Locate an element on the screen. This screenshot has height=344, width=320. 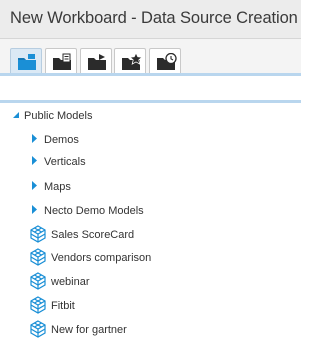
title-bar: New Workboard - Data Source Creation is located at coordinates (150, 19).